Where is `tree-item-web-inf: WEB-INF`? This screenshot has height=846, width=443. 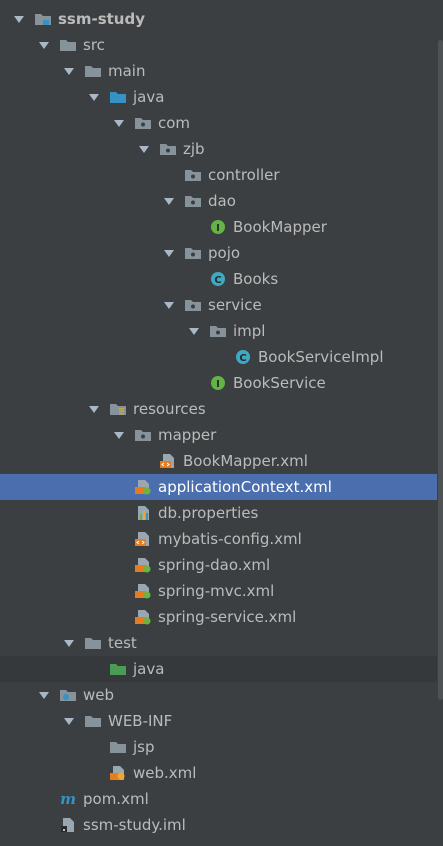
tree-item-web-inf: WEB-INF is located at coordinates (218, 721).